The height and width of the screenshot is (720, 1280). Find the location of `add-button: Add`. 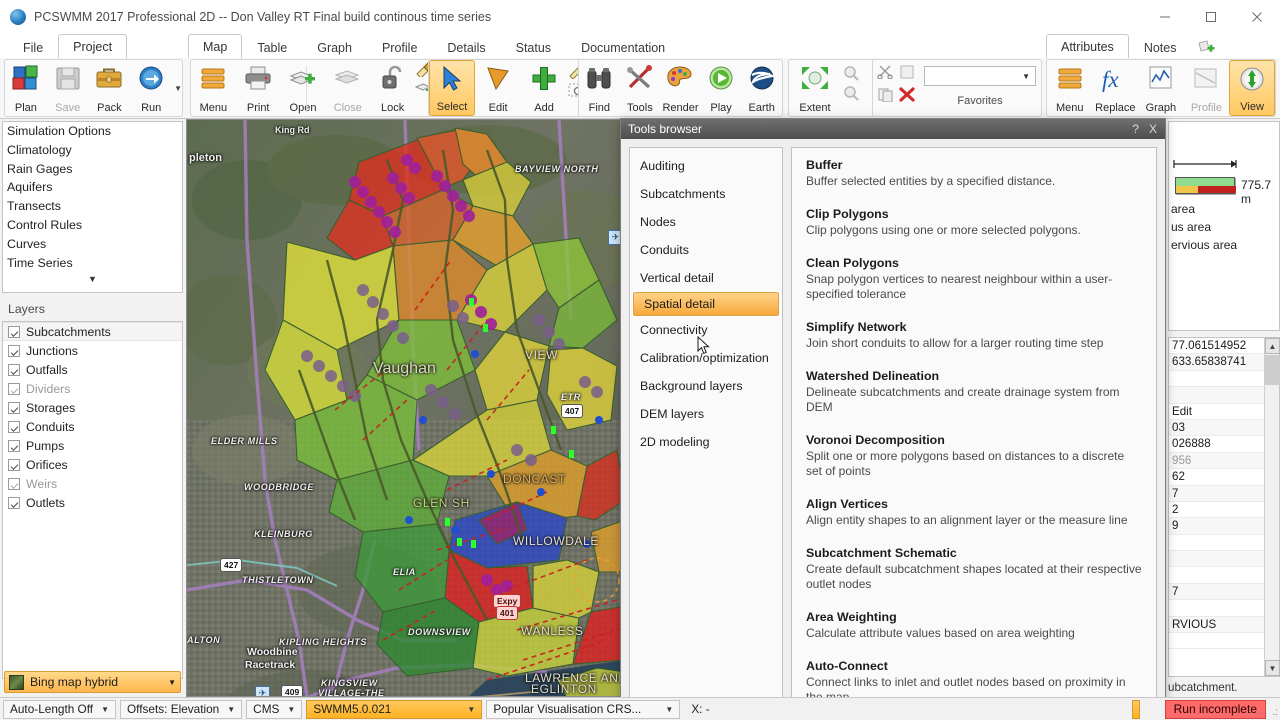

add-button: Add is located at coordinates (544, 88).